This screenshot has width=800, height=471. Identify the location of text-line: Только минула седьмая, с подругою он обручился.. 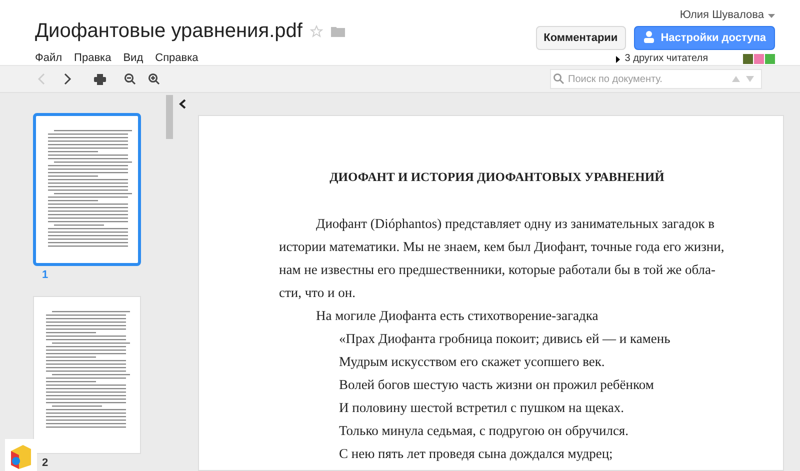
(483, 431).